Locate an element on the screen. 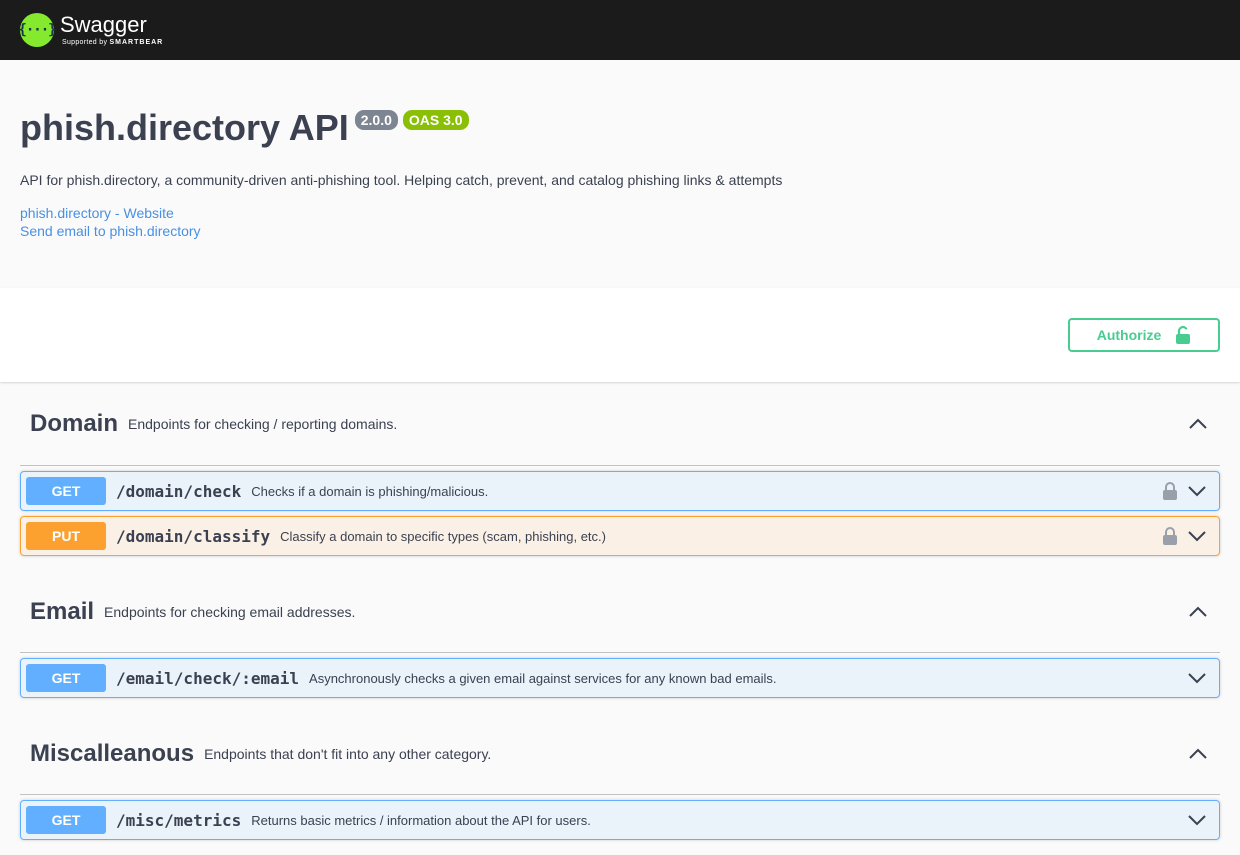 Image resolution: width=1240 pixels, height=855 pixels. supported-by: Supported by SMARTBEAR is located at coordinates (112, 42).